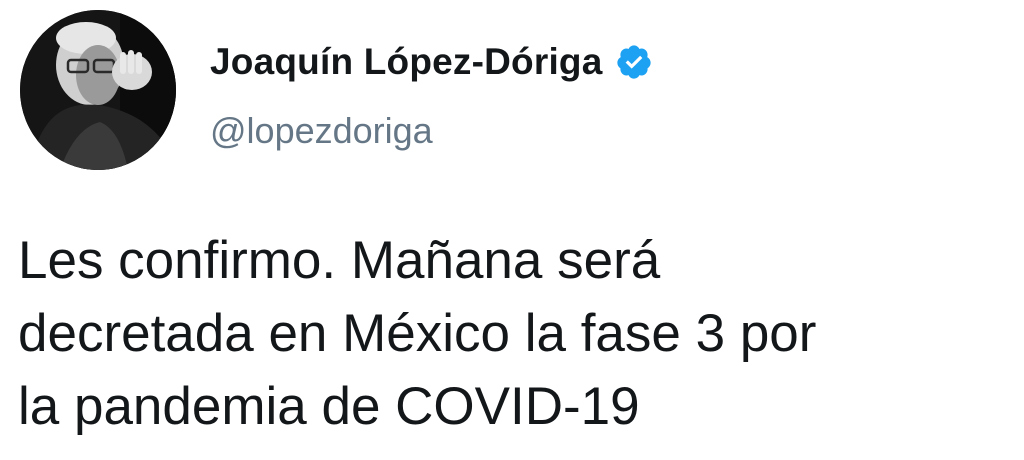  I want to click on tweet-text-line: la pandemia de COVID-19, so click(329, 406).